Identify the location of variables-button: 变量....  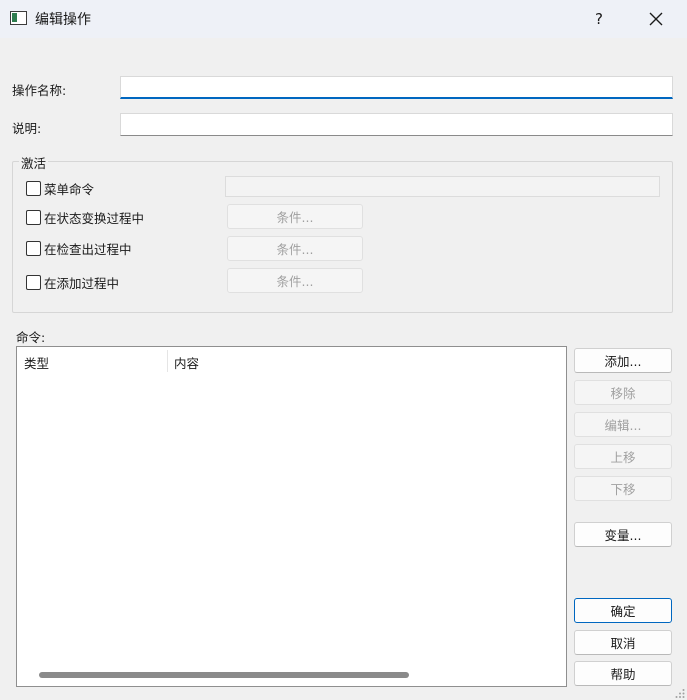
(623, 534).